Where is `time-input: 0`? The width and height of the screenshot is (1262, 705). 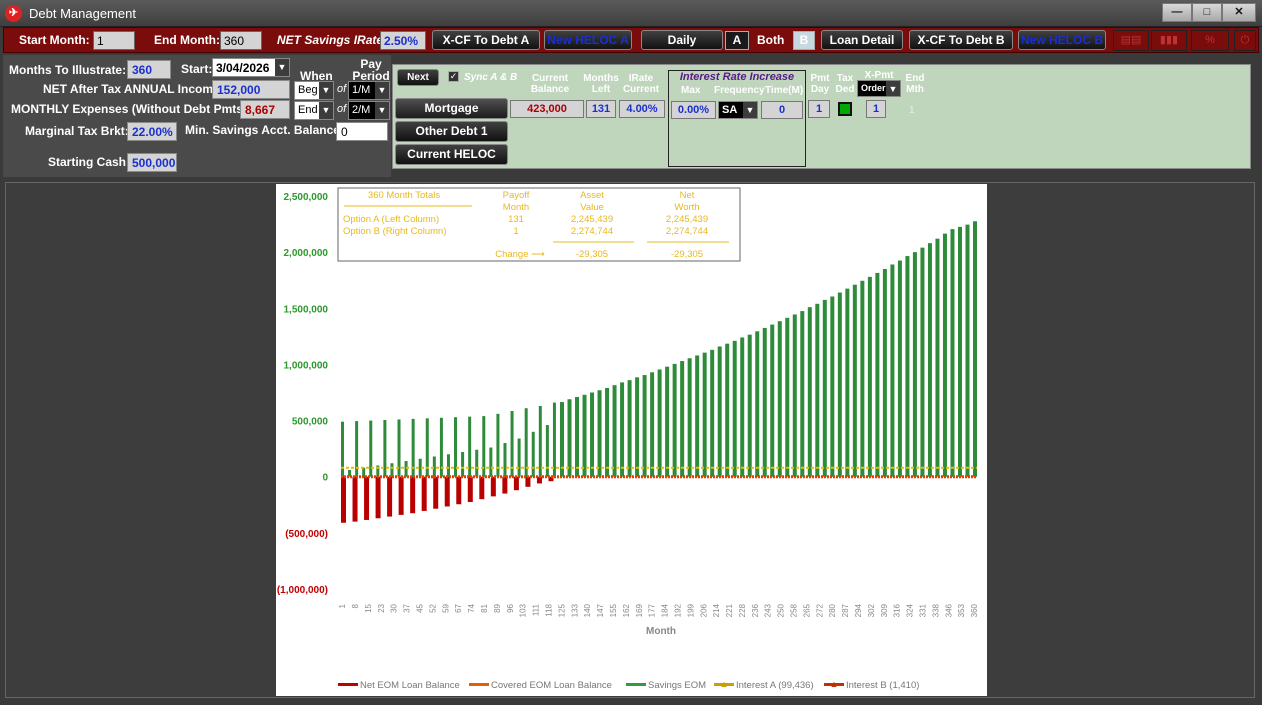
time-input: 0 is located at coordinates (782, 110).